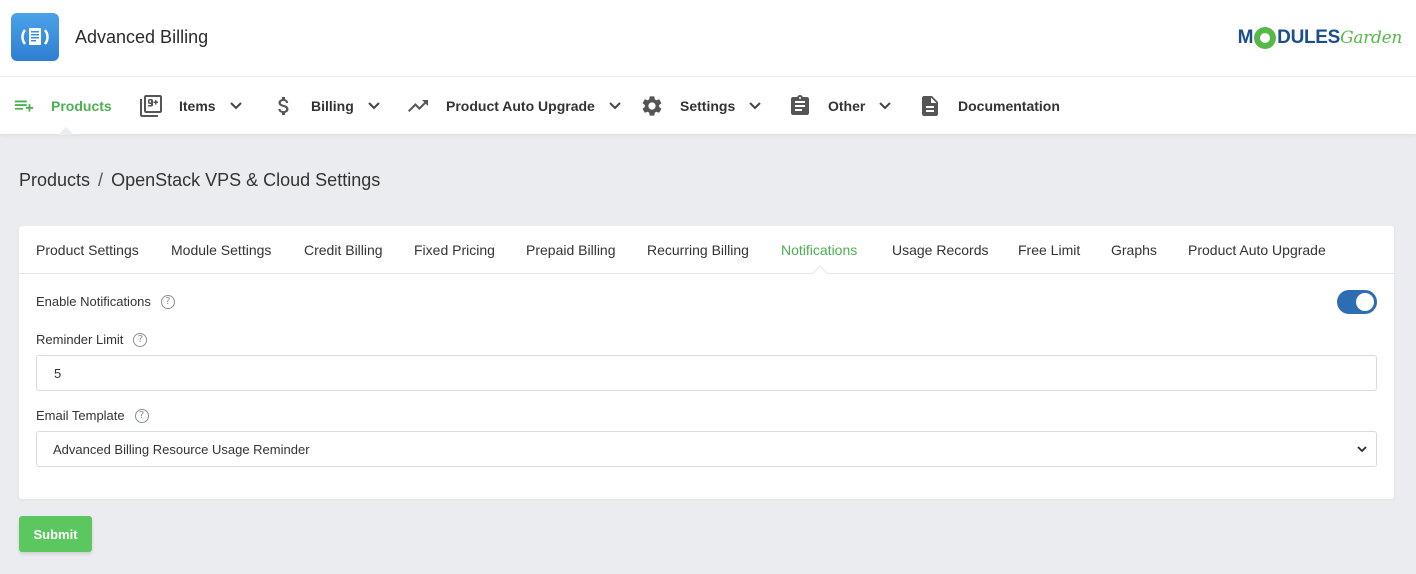 The height and width of the screenshot is (574, 1416). What do you see at coordinates (708, 38) in the screenshot?
I see `app-header: Advanced Billing M DULES Garden` at bounding box center [708, 38].